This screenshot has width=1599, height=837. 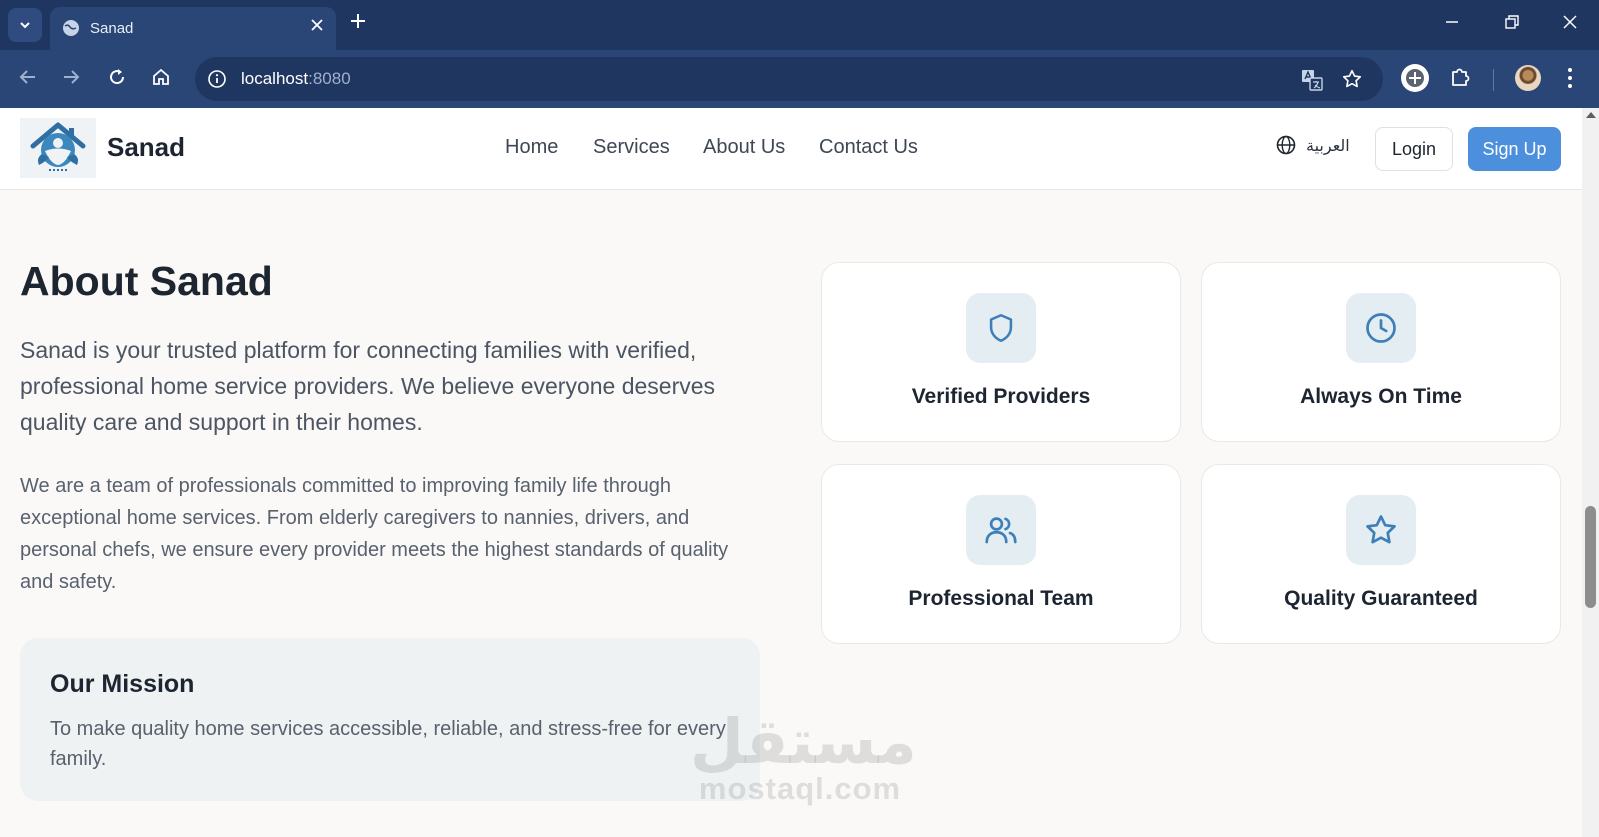 What do you see at coordinates (1591, 115) in the screenshot?
I see `scroll-up-arrow-icon` at bounding box center [1591, 115].